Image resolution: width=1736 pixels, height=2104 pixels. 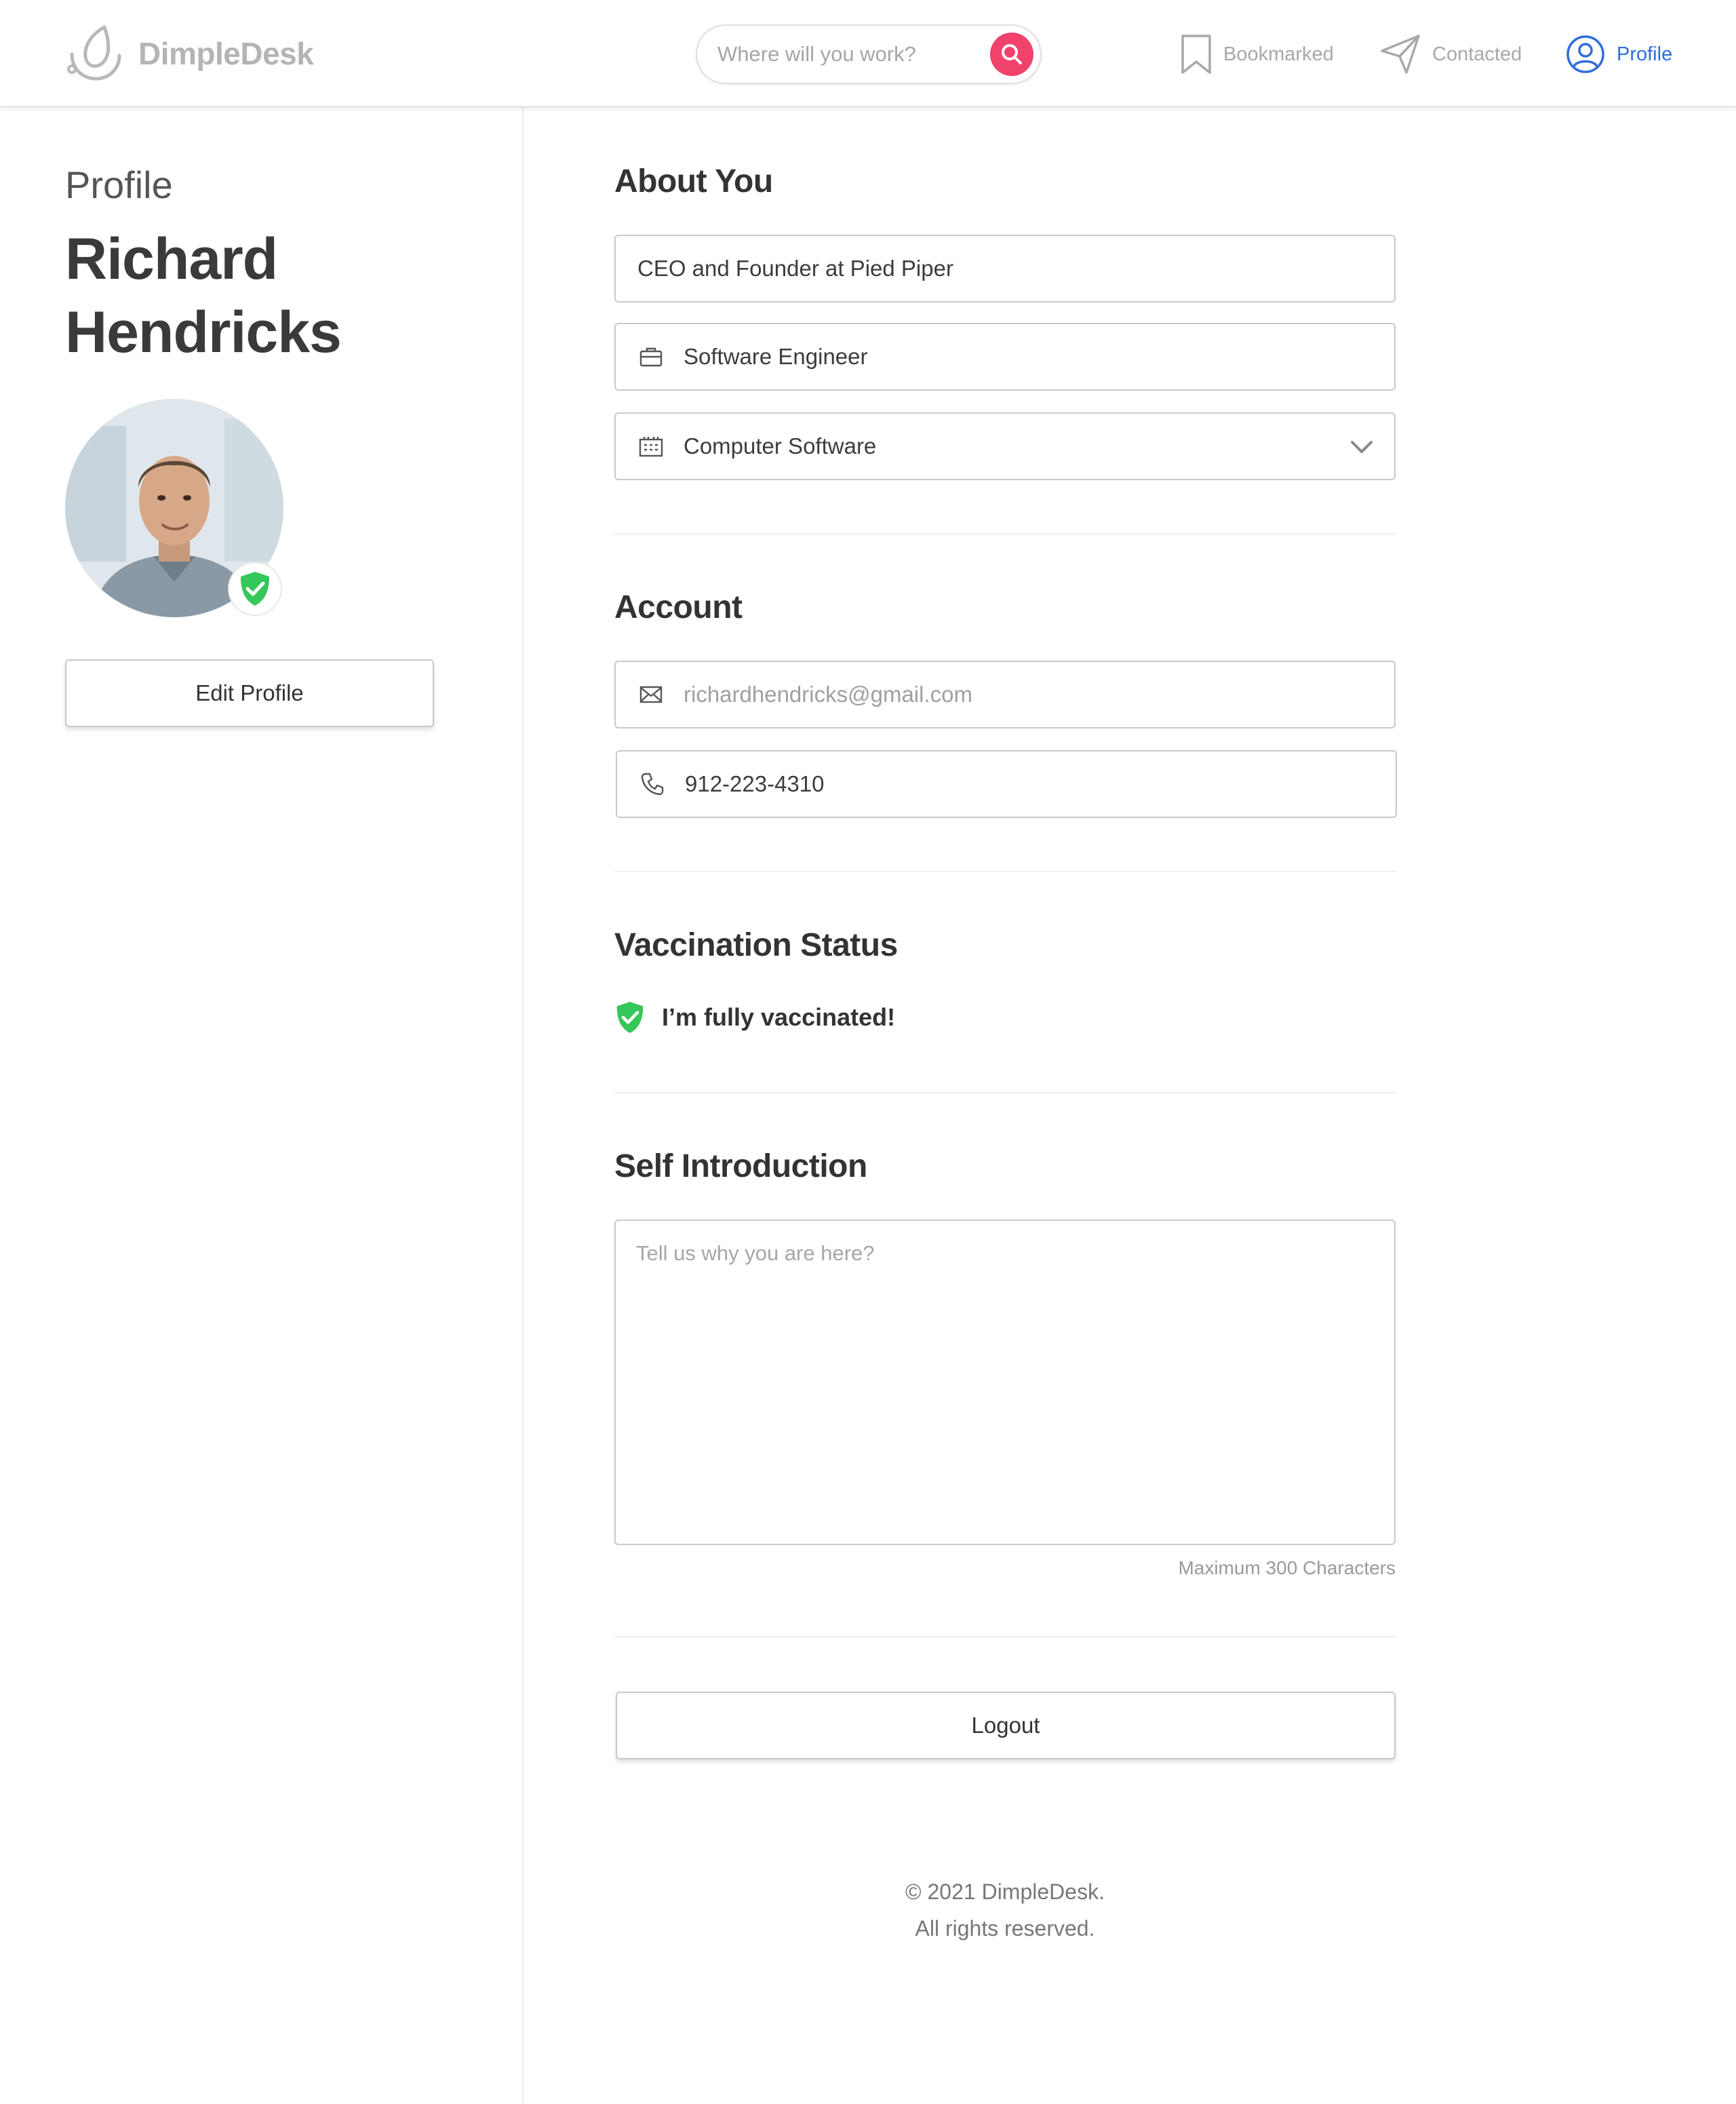 I want to click on about-section-title: About You, so click(x=693, y=181).